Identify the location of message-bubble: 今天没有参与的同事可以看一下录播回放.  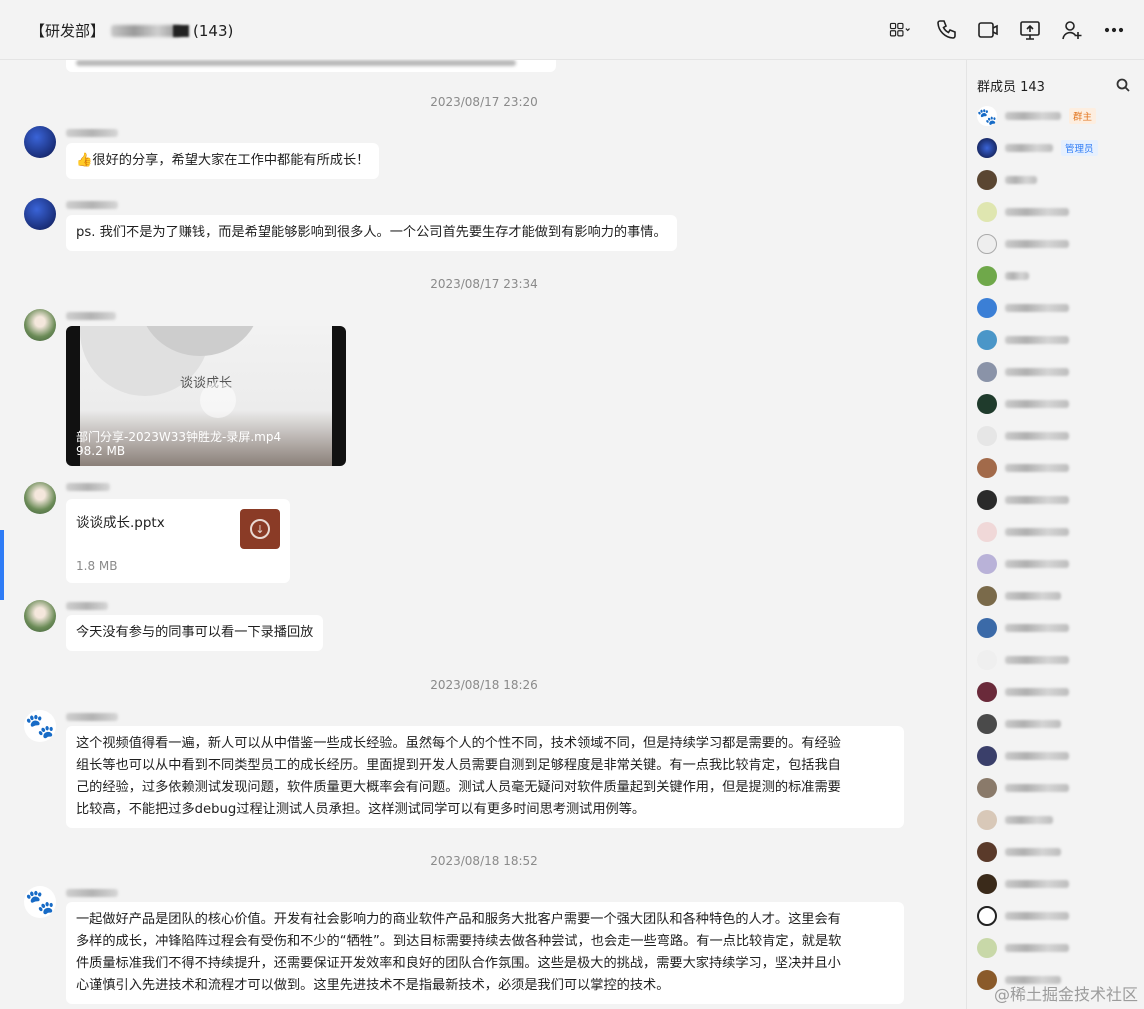
(195, 633).